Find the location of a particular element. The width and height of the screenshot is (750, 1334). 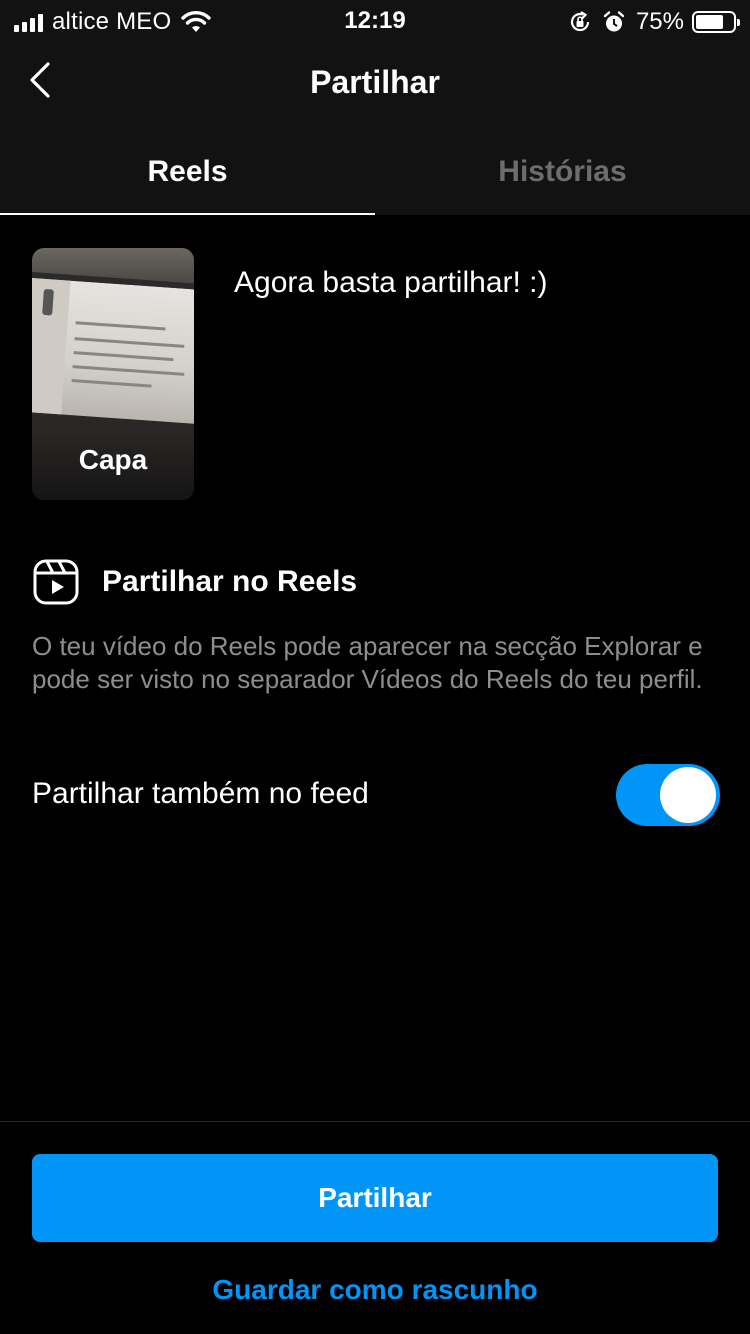

share-feed-row: Partilhar também no feed is located at coordinates (376, 795).